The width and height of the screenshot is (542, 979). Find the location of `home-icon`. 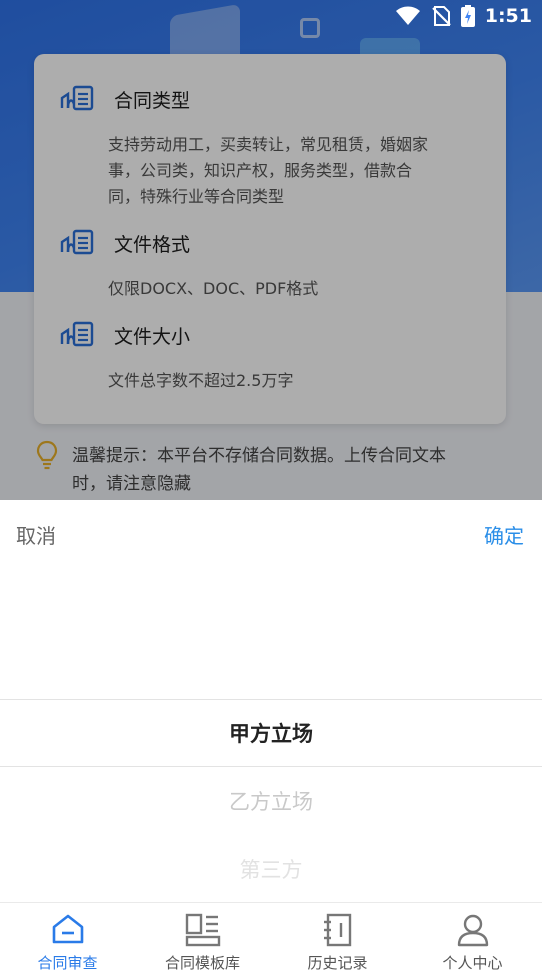

home-icon is located at coordinates (67, 929).